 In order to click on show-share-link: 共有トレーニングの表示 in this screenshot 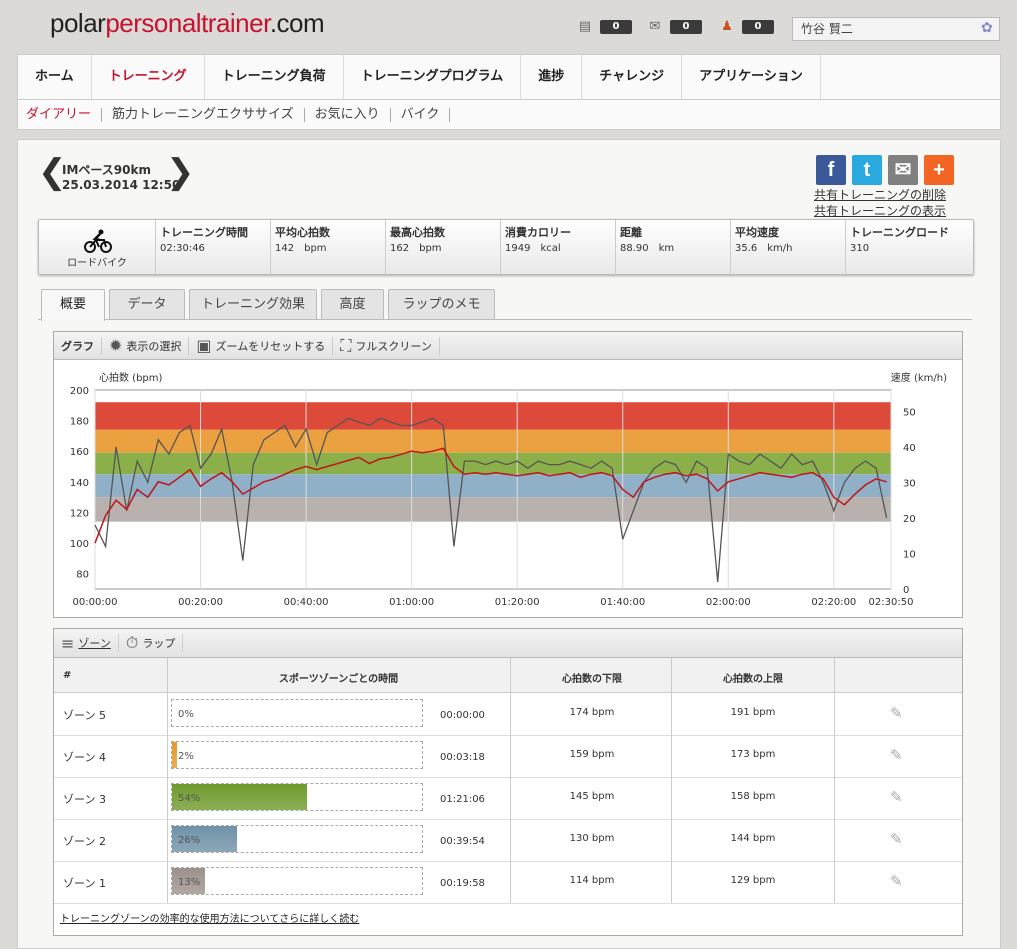, I will do `click(880, 210)`.